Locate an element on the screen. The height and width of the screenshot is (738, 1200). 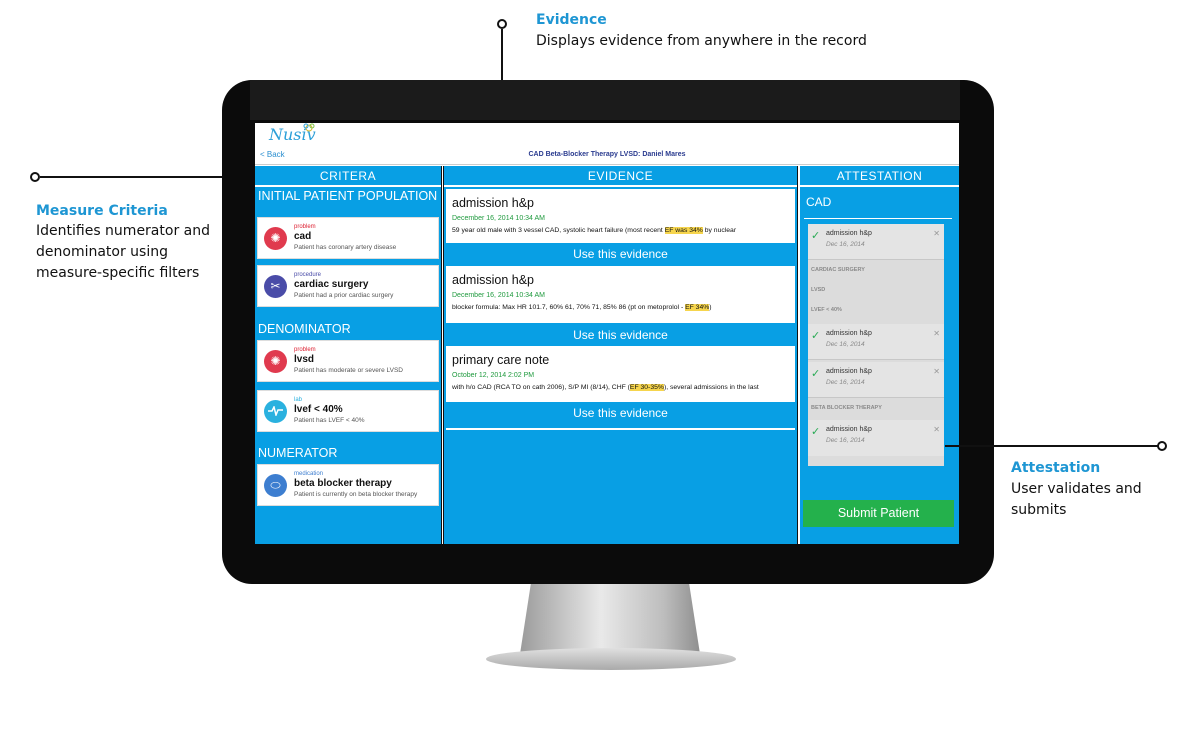
attestation-divider is located at coordinates (878, 218).